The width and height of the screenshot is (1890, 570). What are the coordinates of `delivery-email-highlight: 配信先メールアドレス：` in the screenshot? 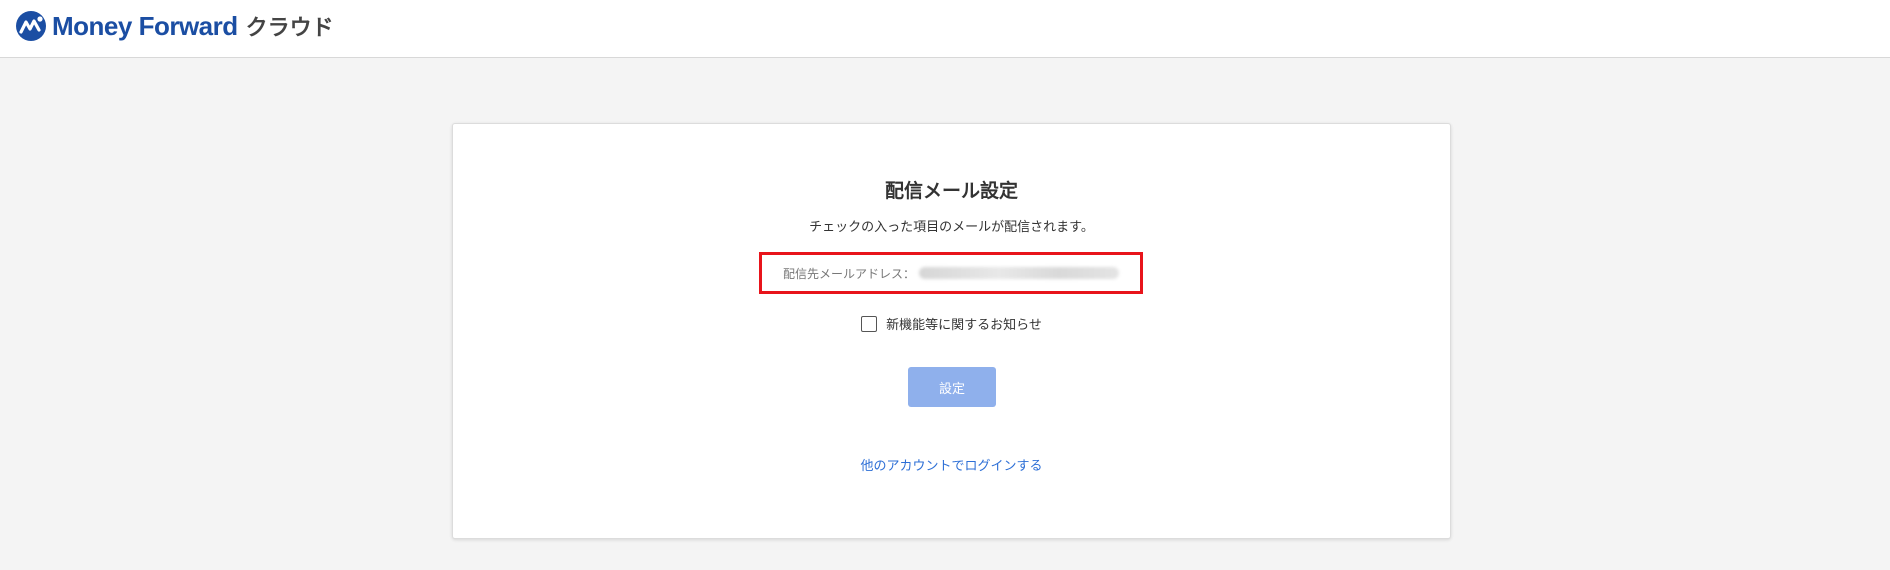 It's located at (951, 273).